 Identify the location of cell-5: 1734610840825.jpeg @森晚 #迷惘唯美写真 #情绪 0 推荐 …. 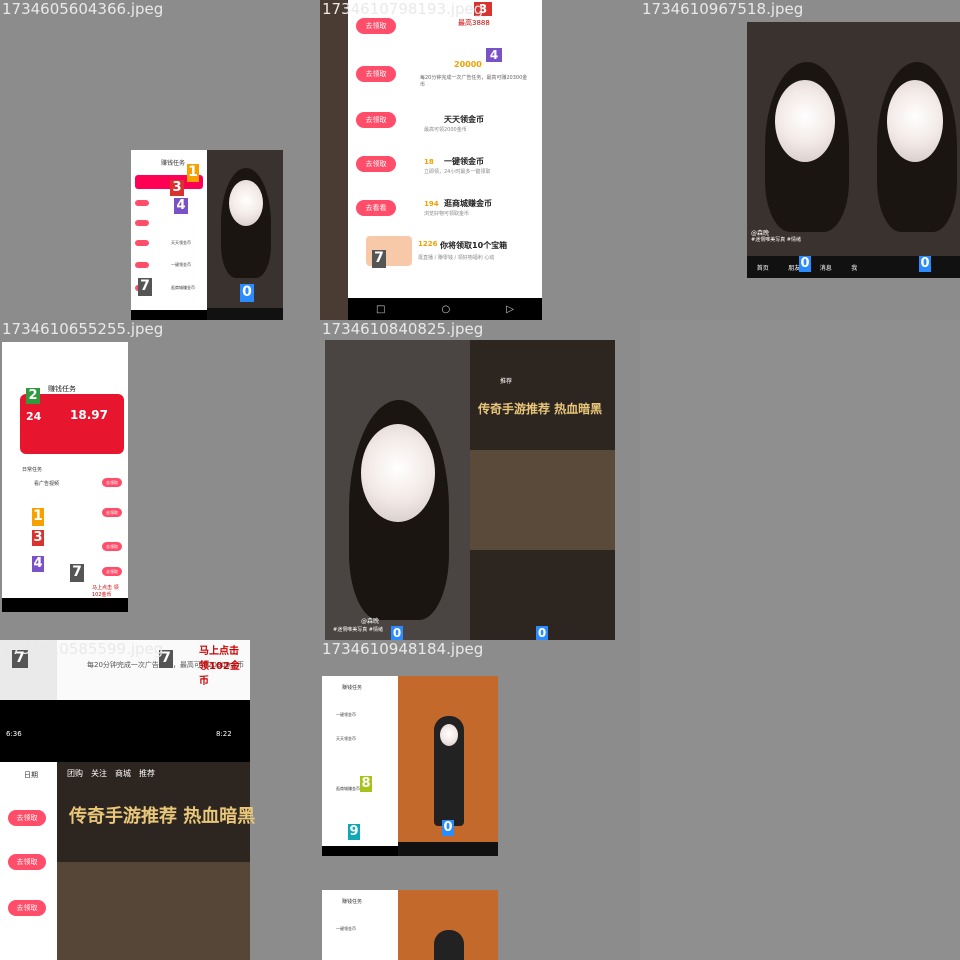
(480, 480).